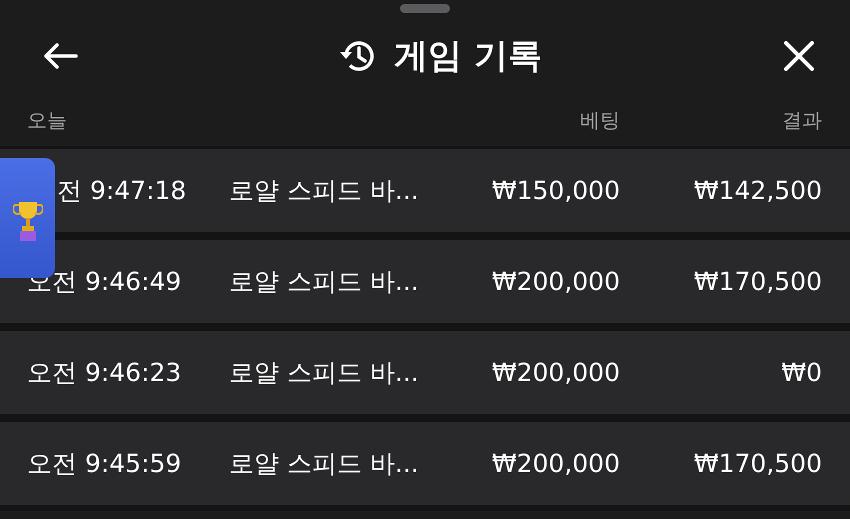 The width and height of the screenshot is (850, 519). What do you see at coordinates (758, 190) in the screenshot?
I see `result-amount-cell: ₩142,500` at bounding box center [758, 190].